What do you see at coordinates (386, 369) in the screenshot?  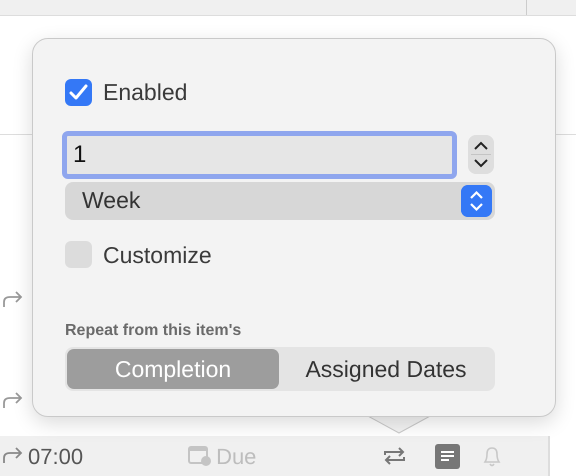 I see `segment-option: Assigned Dates` at bounding box center [386, 369].